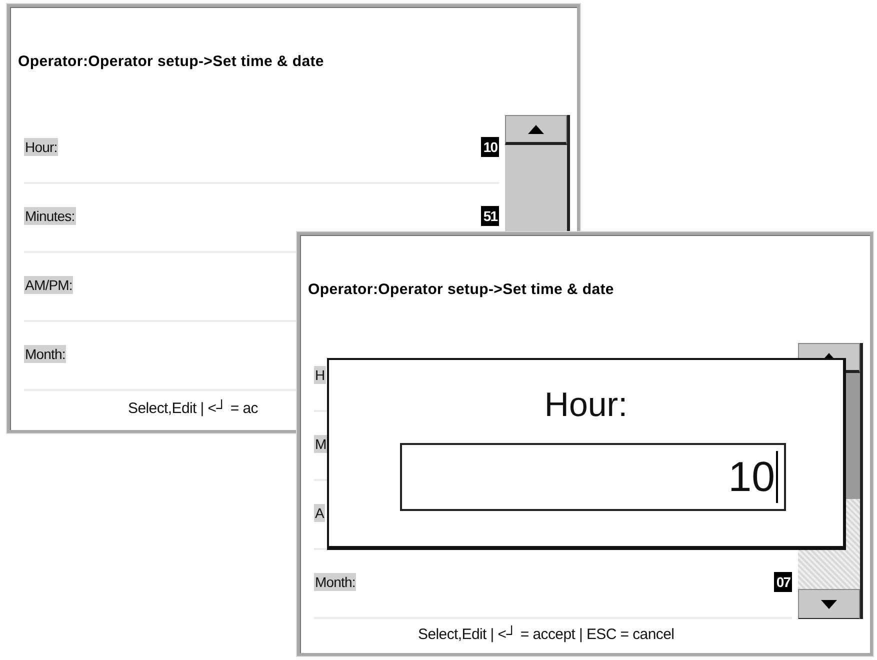  Describe the element at coordinates (320, 375) in the screenshot. I see `field-label: H` at that location.